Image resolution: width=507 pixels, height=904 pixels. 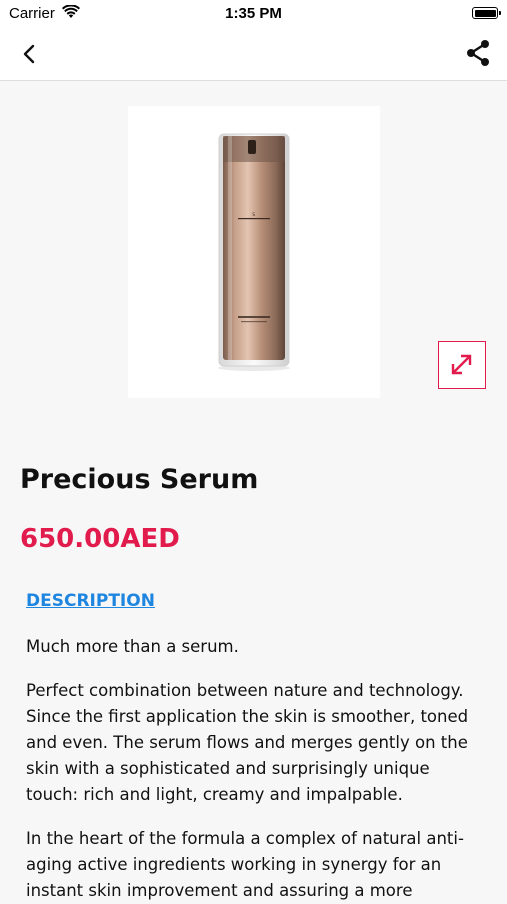 I want to click on expand-arrows-icon, so click(x=461, y=364).